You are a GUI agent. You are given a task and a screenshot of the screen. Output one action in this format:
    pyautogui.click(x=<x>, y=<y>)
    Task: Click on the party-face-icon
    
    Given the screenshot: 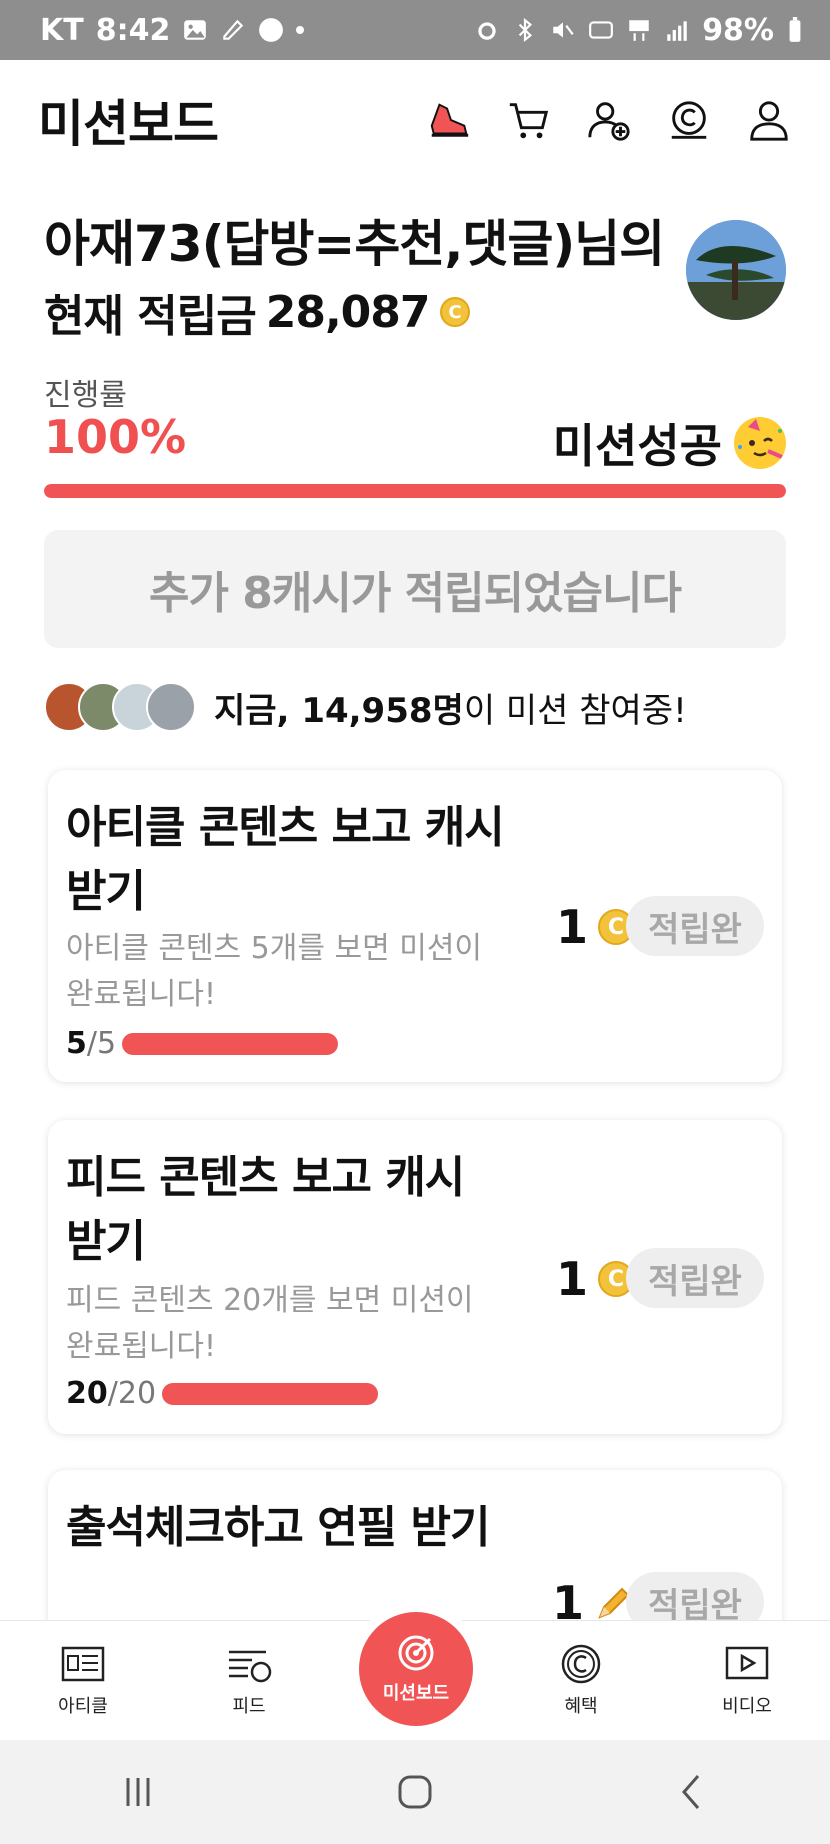 What is the action you would take?
    pyautogui.click(x=760, y=443)
    